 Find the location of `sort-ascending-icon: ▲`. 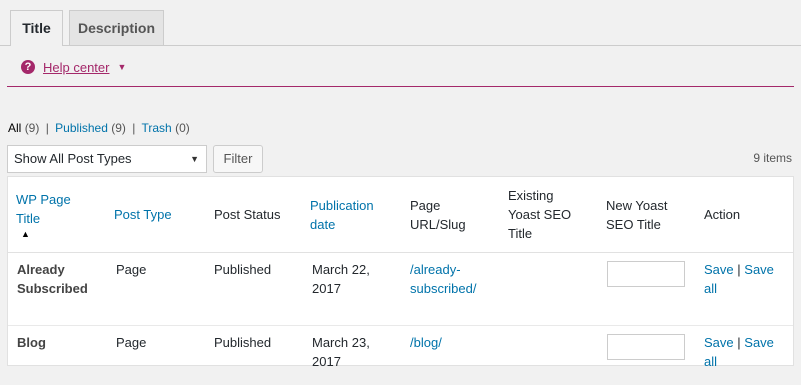

sort-ascending-icon: ▲ is located at coordinates (25, 233).